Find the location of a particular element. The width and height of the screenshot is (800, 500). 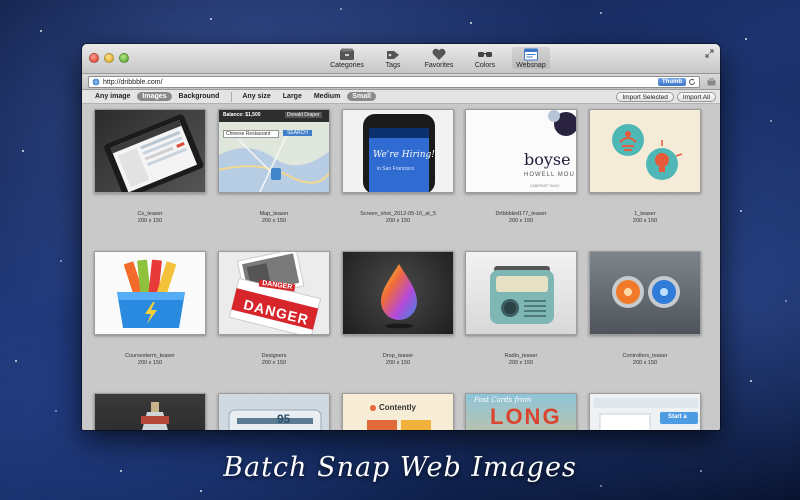

import-all-button: Import All is located at coordinates (696, 97).